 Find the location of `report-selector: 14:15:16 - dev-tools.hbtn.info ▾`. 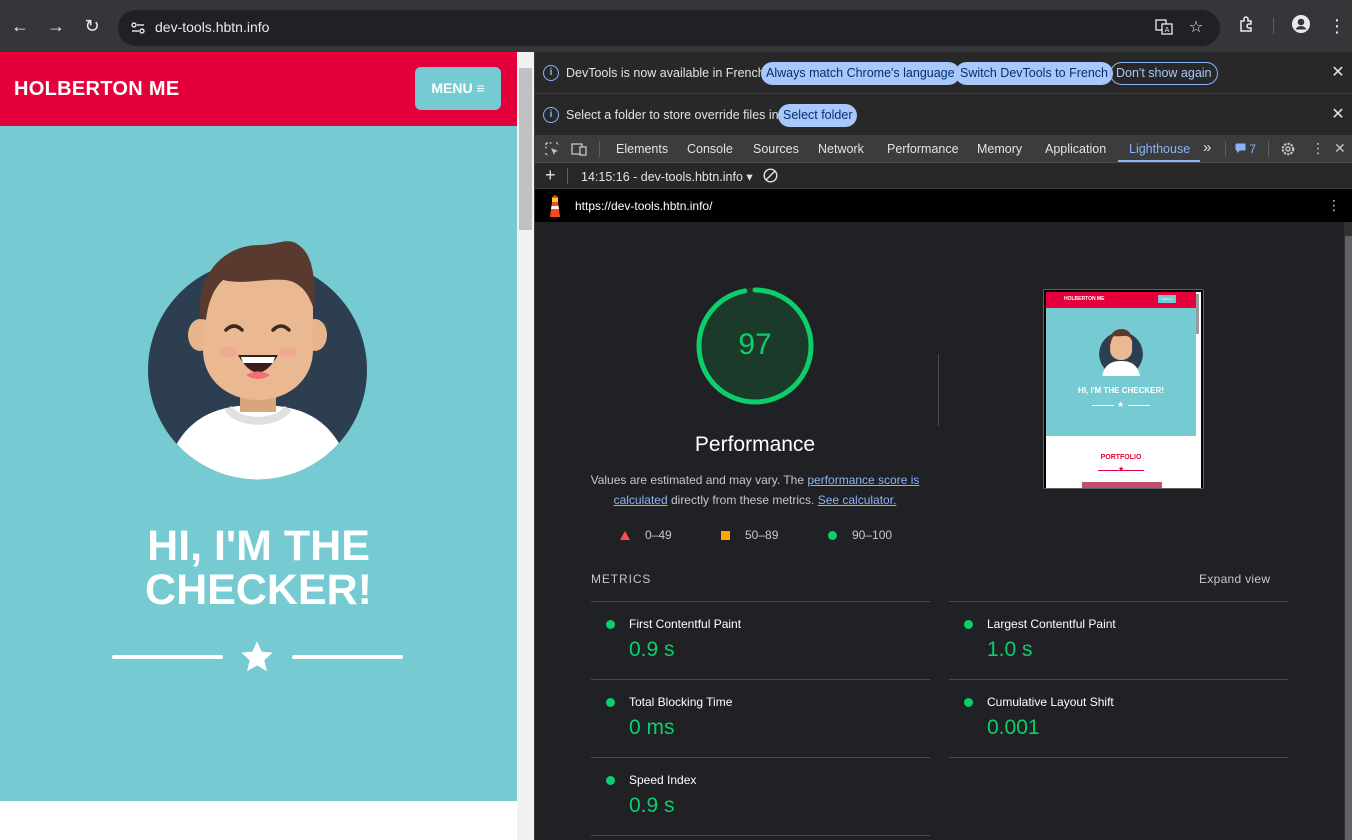

report-selector: 14:15:16 - dev-tools.hbtn.info ▾ is located at coordinates (667, 176).